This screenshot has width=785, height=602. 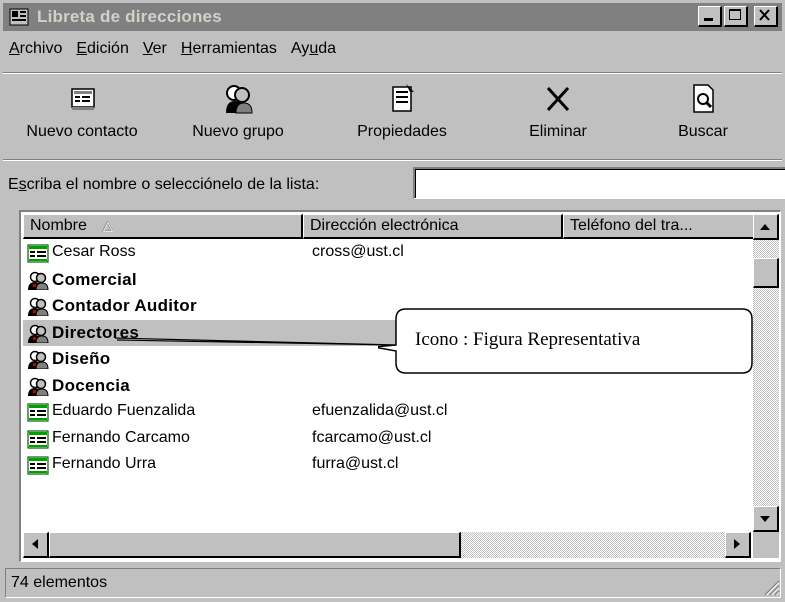 I want to click on new-group-label: Nuevo grupo, so click(x=238, y=131).